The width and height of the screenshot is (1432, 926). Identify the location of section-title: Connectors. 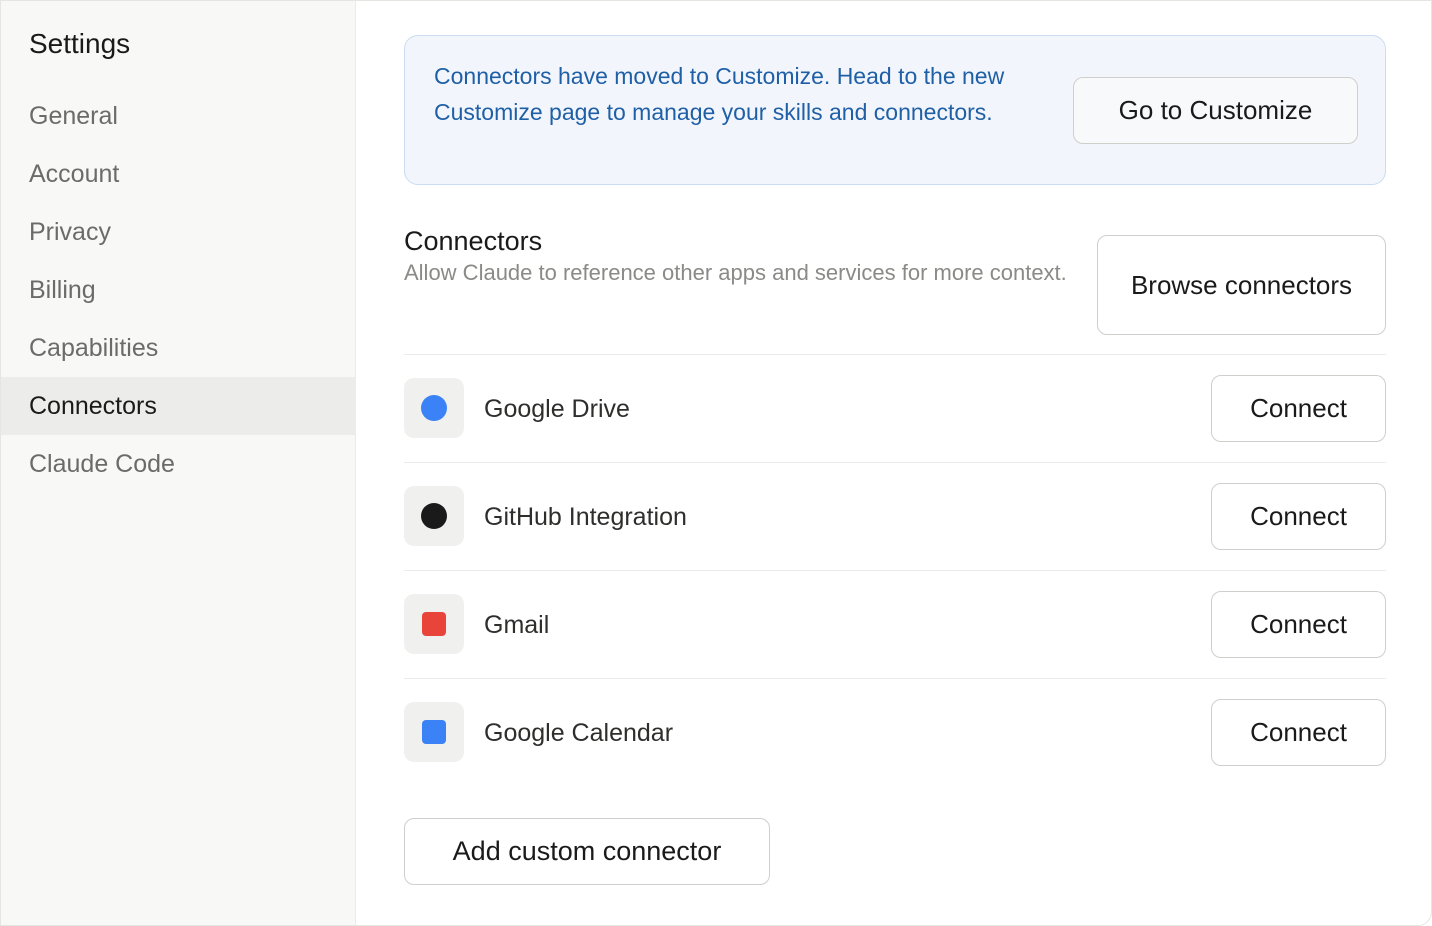
(473, 241).